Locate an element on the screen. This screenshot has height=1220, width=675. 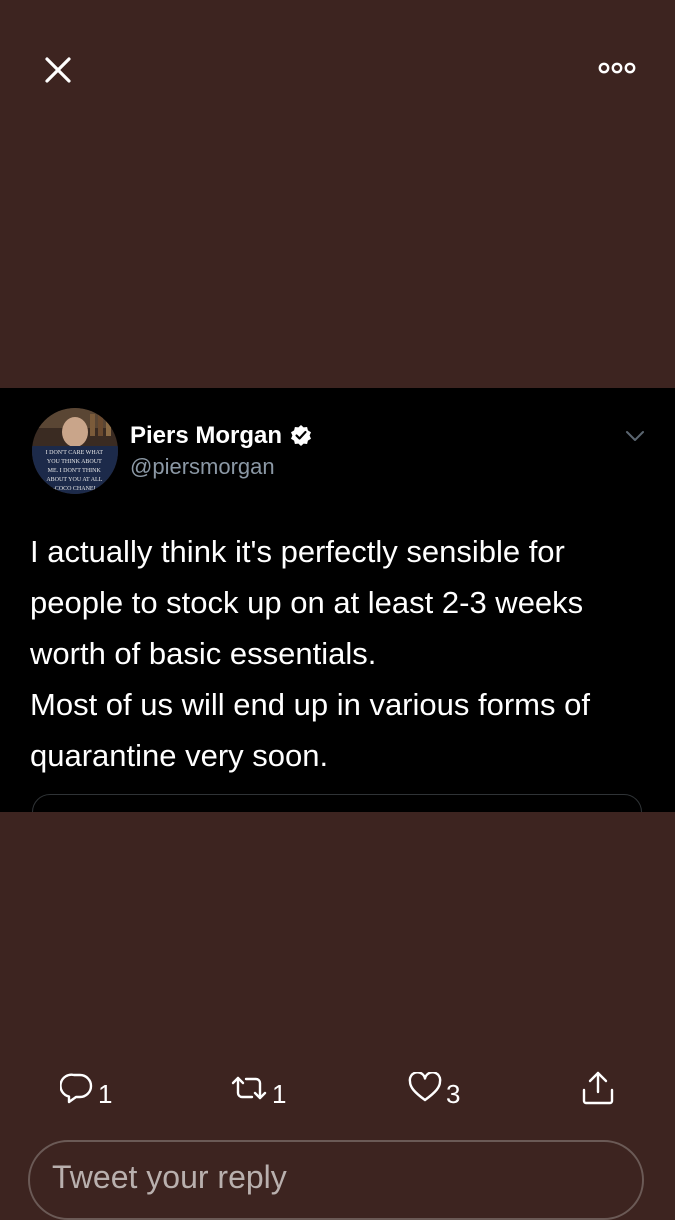
retweet-icon is located at coordinates (249, 1088).